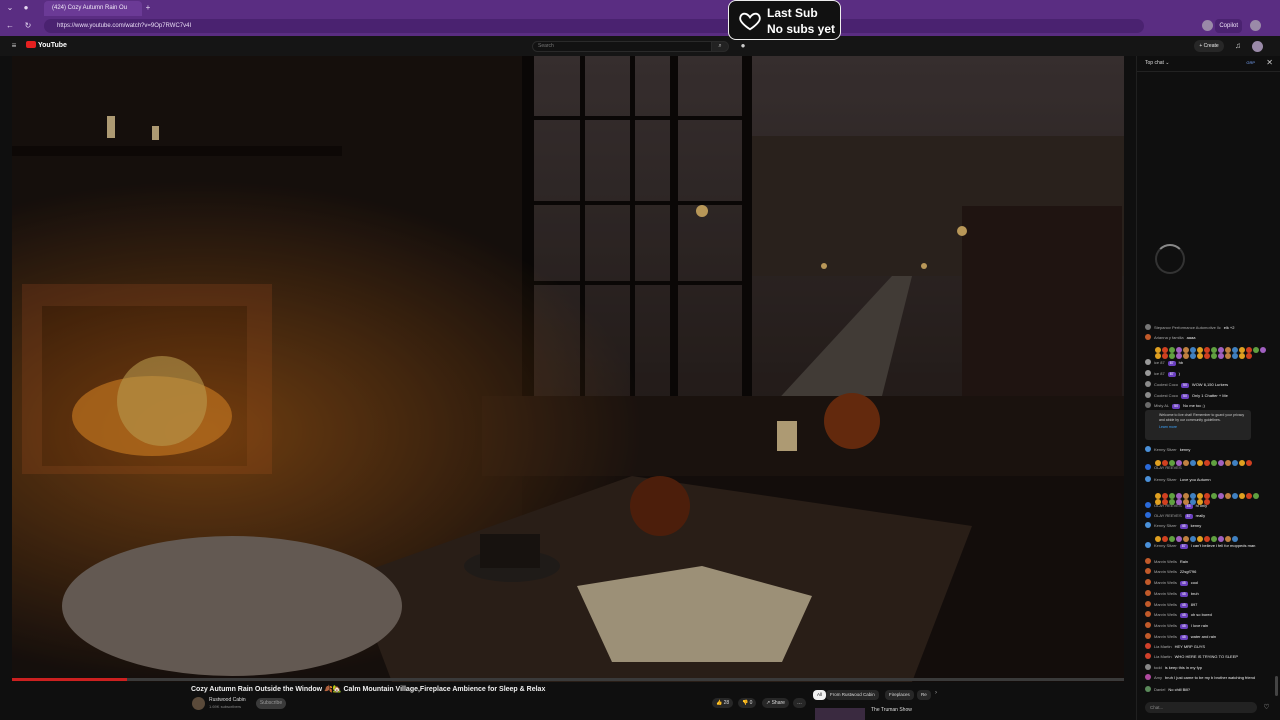 This screenshot has width=1280, height=720. I want to click on notifications-icon: ♫, so click(1238, 46).